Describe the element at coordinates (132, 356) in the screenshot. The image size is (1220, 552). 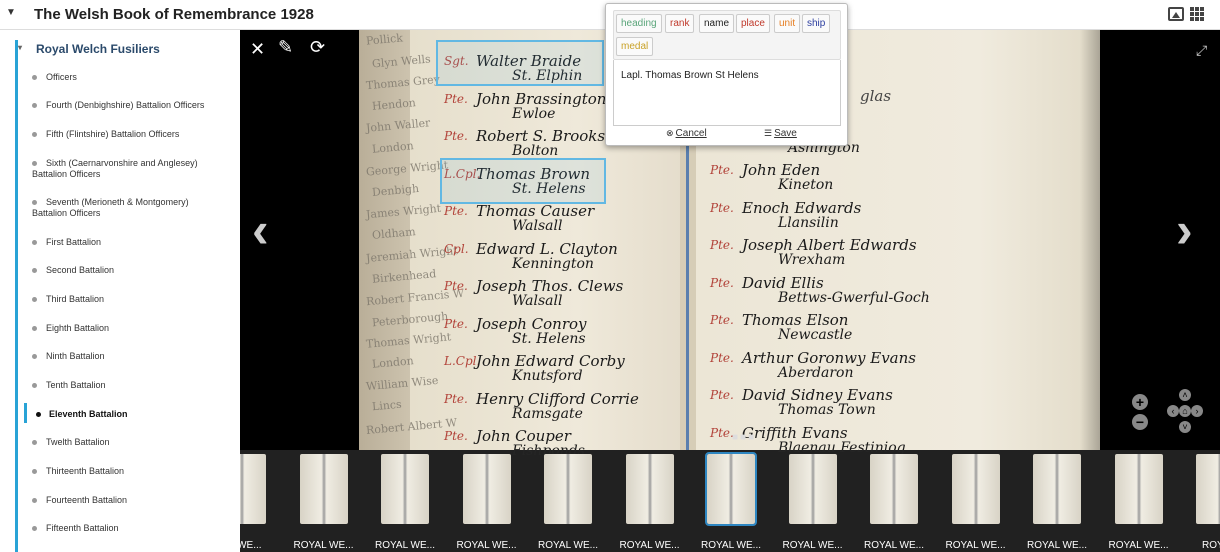
I see `sidebar-item: Ninth Battalion` at that location.